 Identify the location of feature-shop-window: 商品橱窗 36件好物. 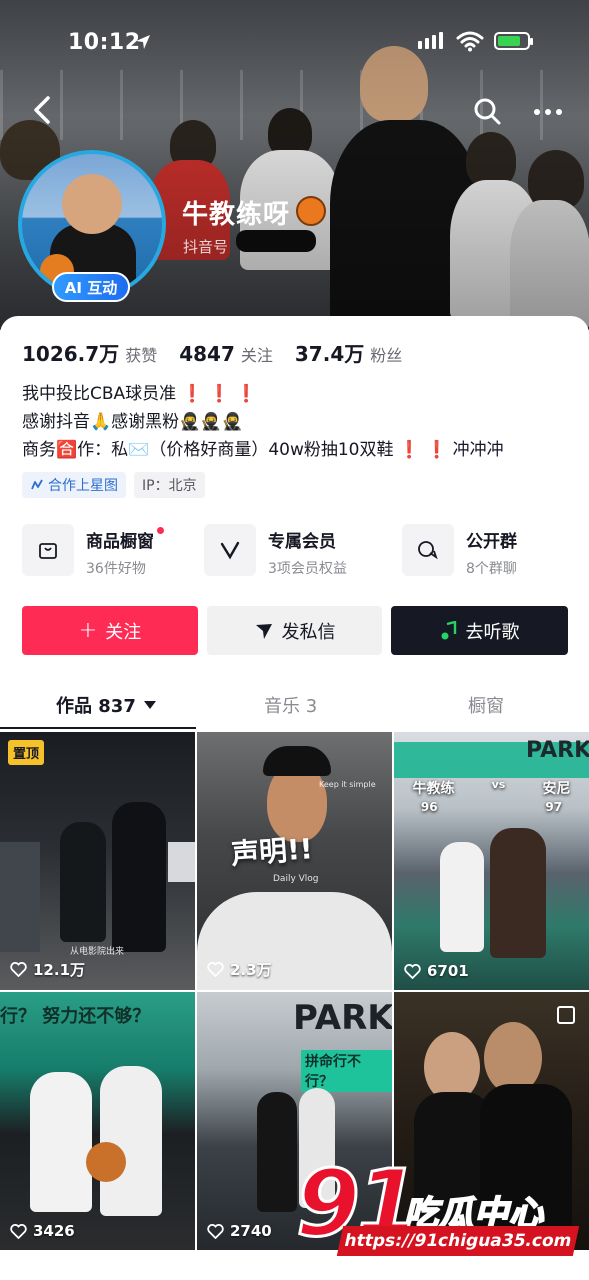
(93, 552).